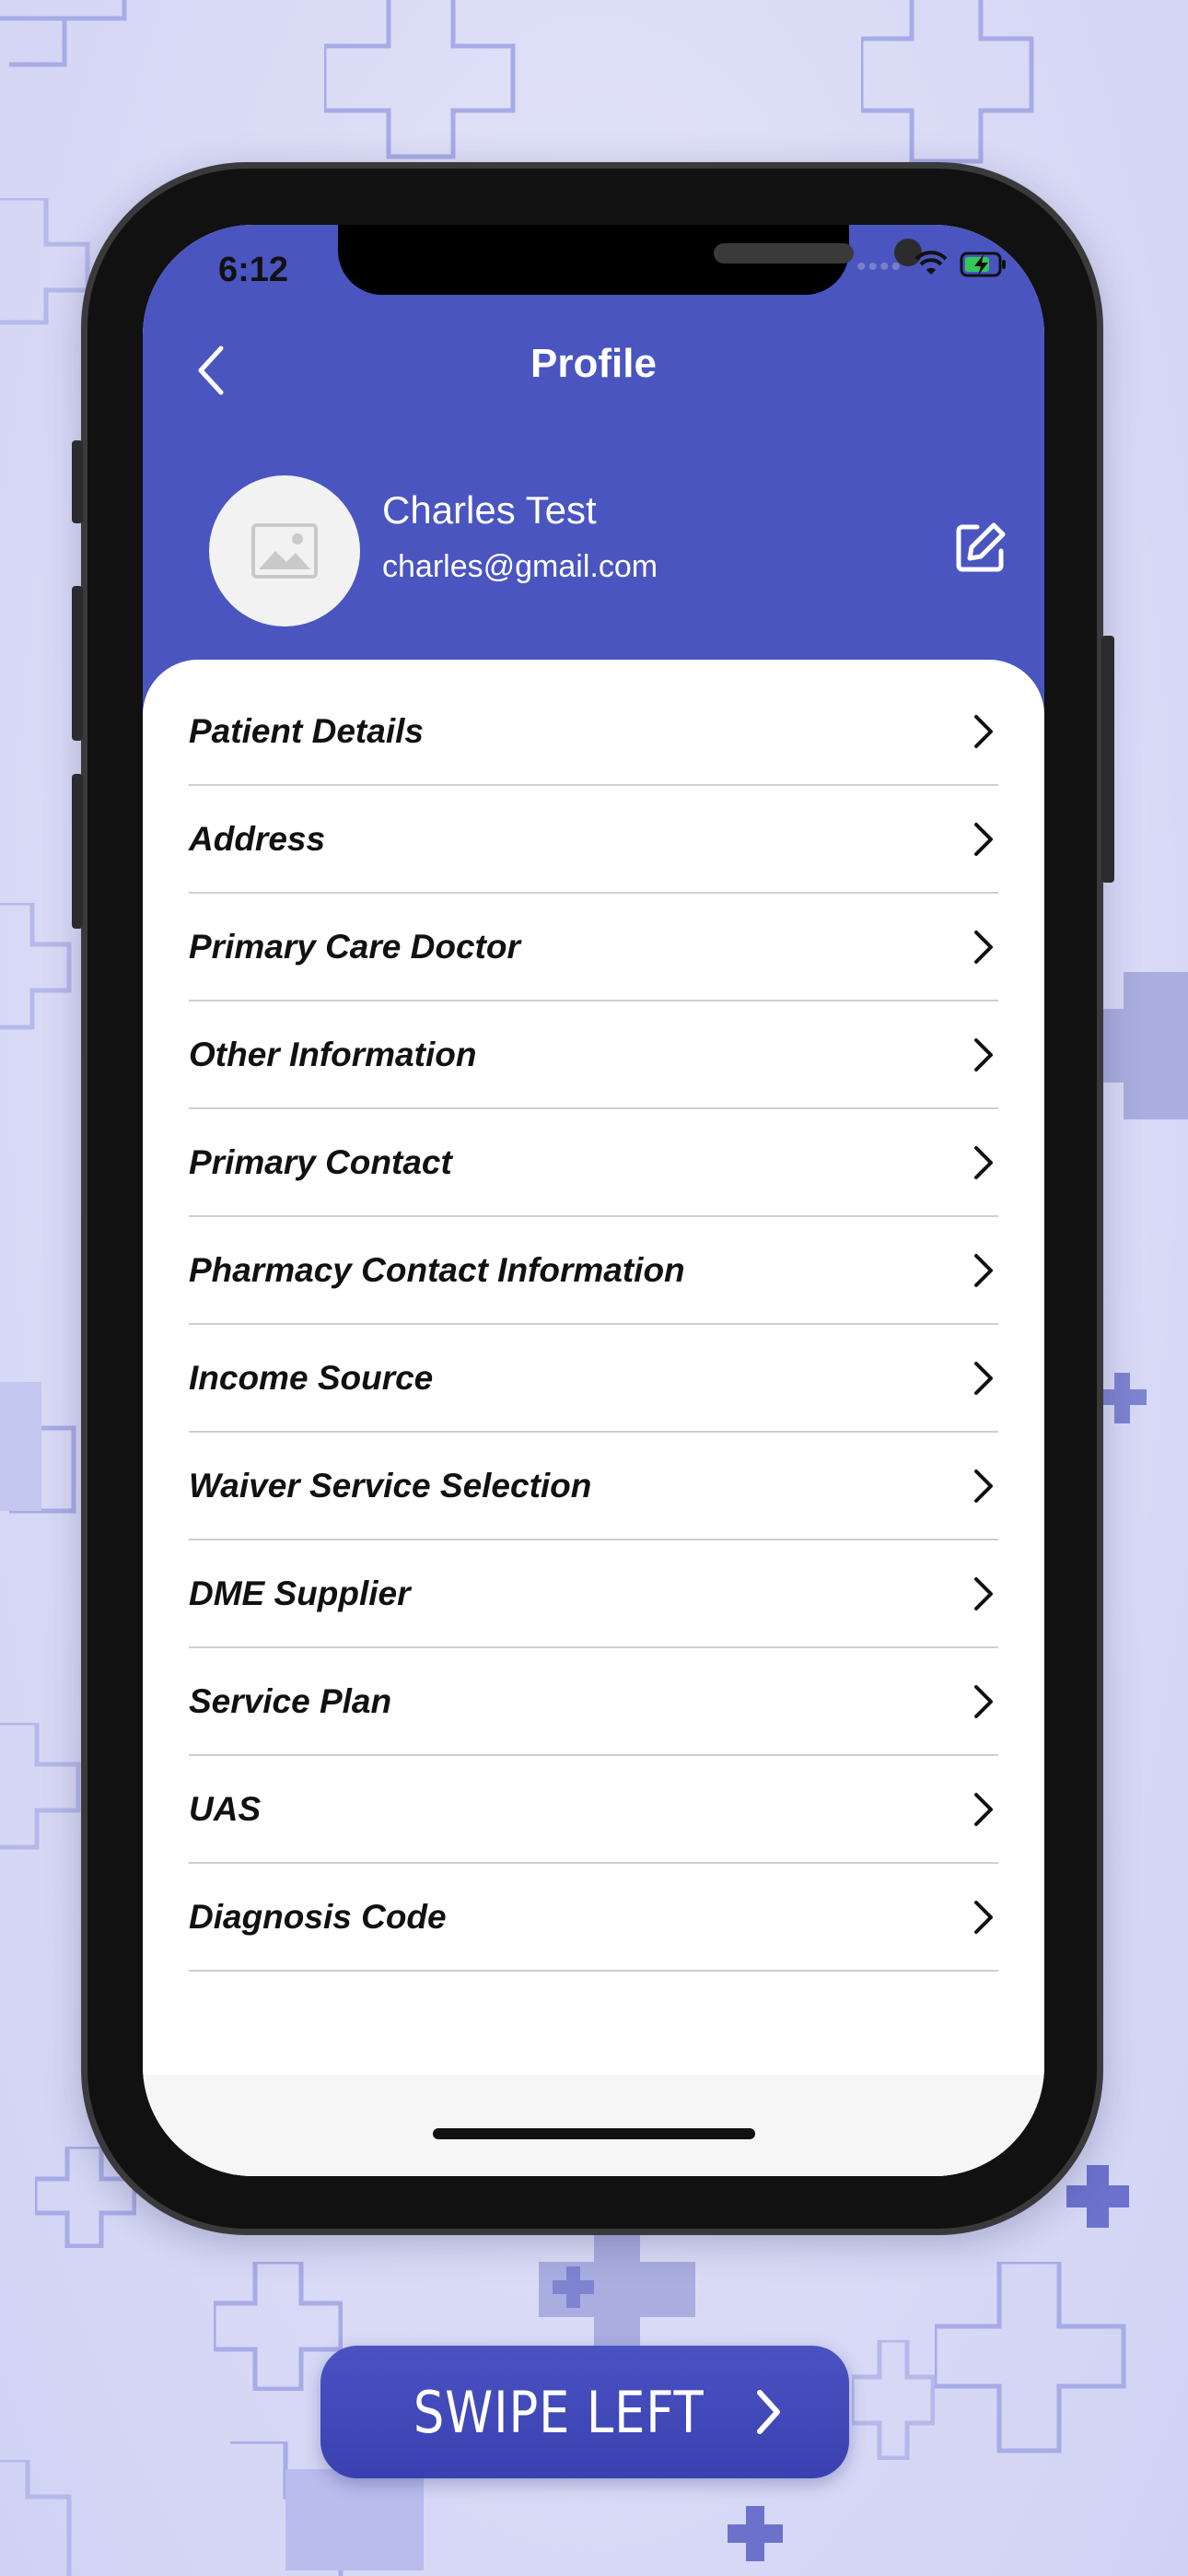 This screenshot has height=2576, width=1188. What do you see at coordinates (593, 1918) in the screenshot?
I see `menu-item: Diagnosis Code` at bounding box center [593, 1918].